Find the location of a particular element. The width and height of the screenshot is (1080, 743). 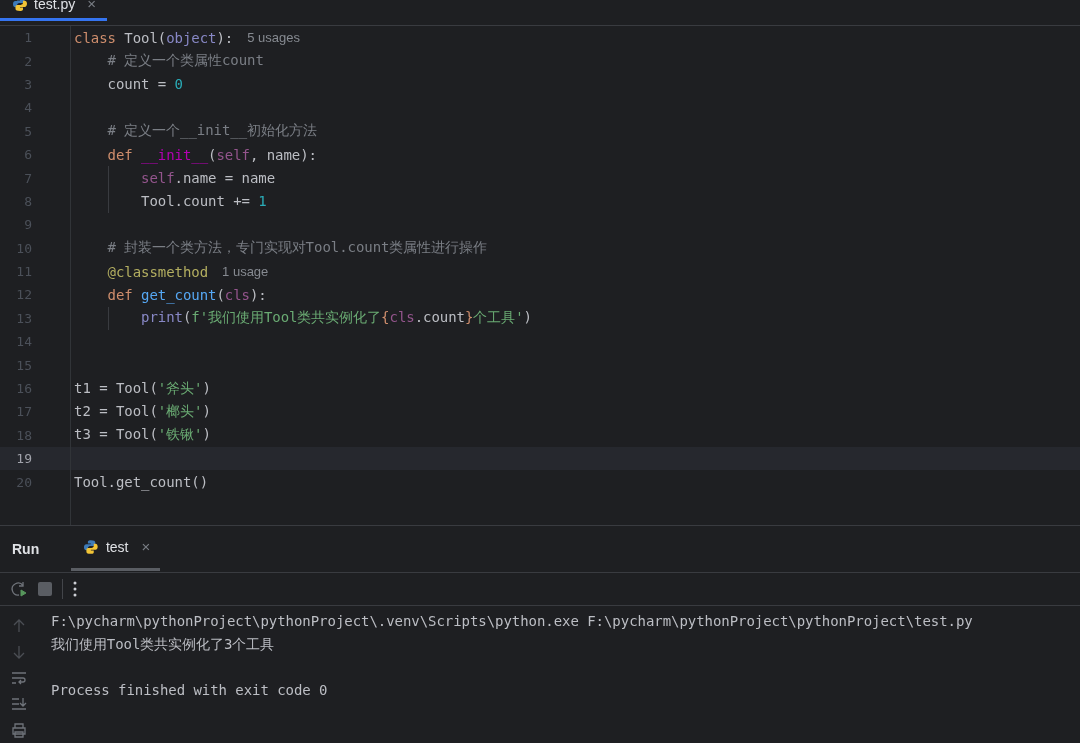

panel-title: Run is located at coordinates (26, 549).